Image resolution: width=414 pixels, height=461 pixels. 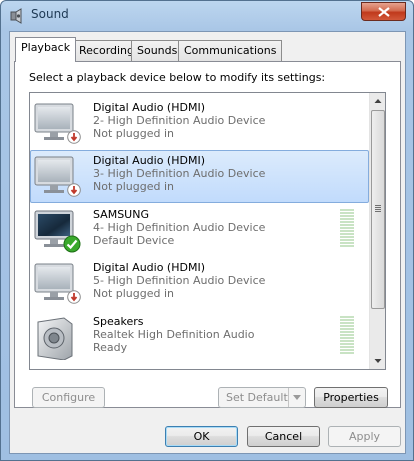 I want to click on tab-communications: Communications, so click(x=230, y=50).